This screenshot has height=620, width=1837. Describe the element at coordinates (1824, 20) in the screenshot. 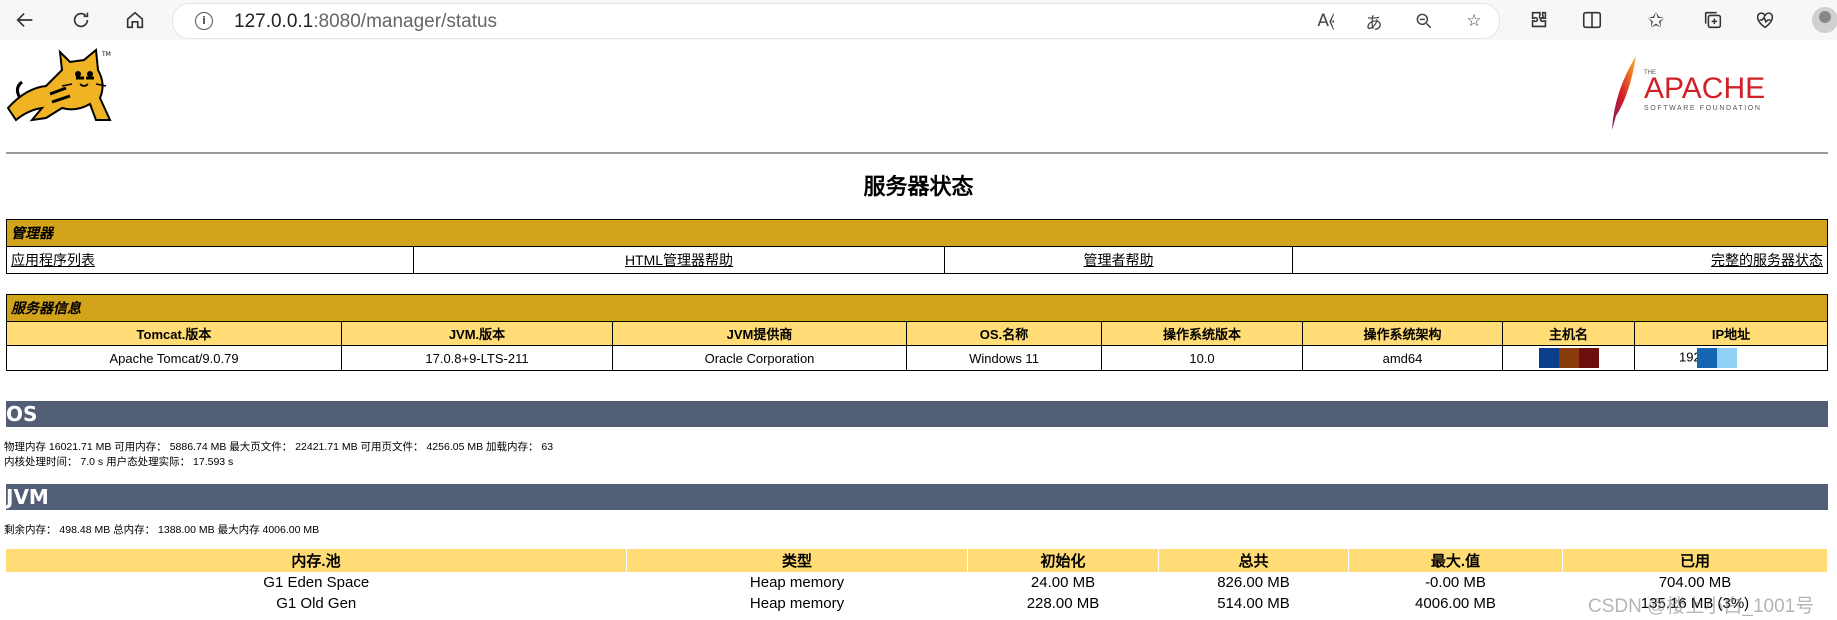

I see `profile-avatar` at that location.